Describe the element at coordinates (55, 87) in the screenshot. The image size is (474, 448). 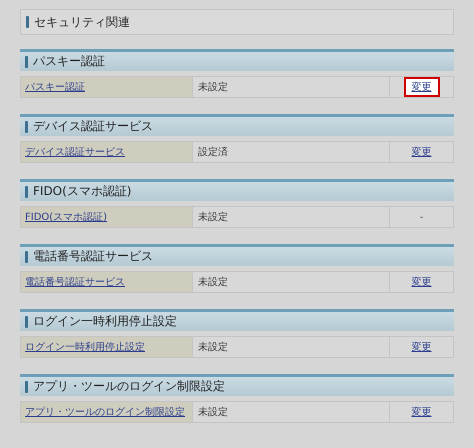
I see `setting-link: パスキー認証` at that location.